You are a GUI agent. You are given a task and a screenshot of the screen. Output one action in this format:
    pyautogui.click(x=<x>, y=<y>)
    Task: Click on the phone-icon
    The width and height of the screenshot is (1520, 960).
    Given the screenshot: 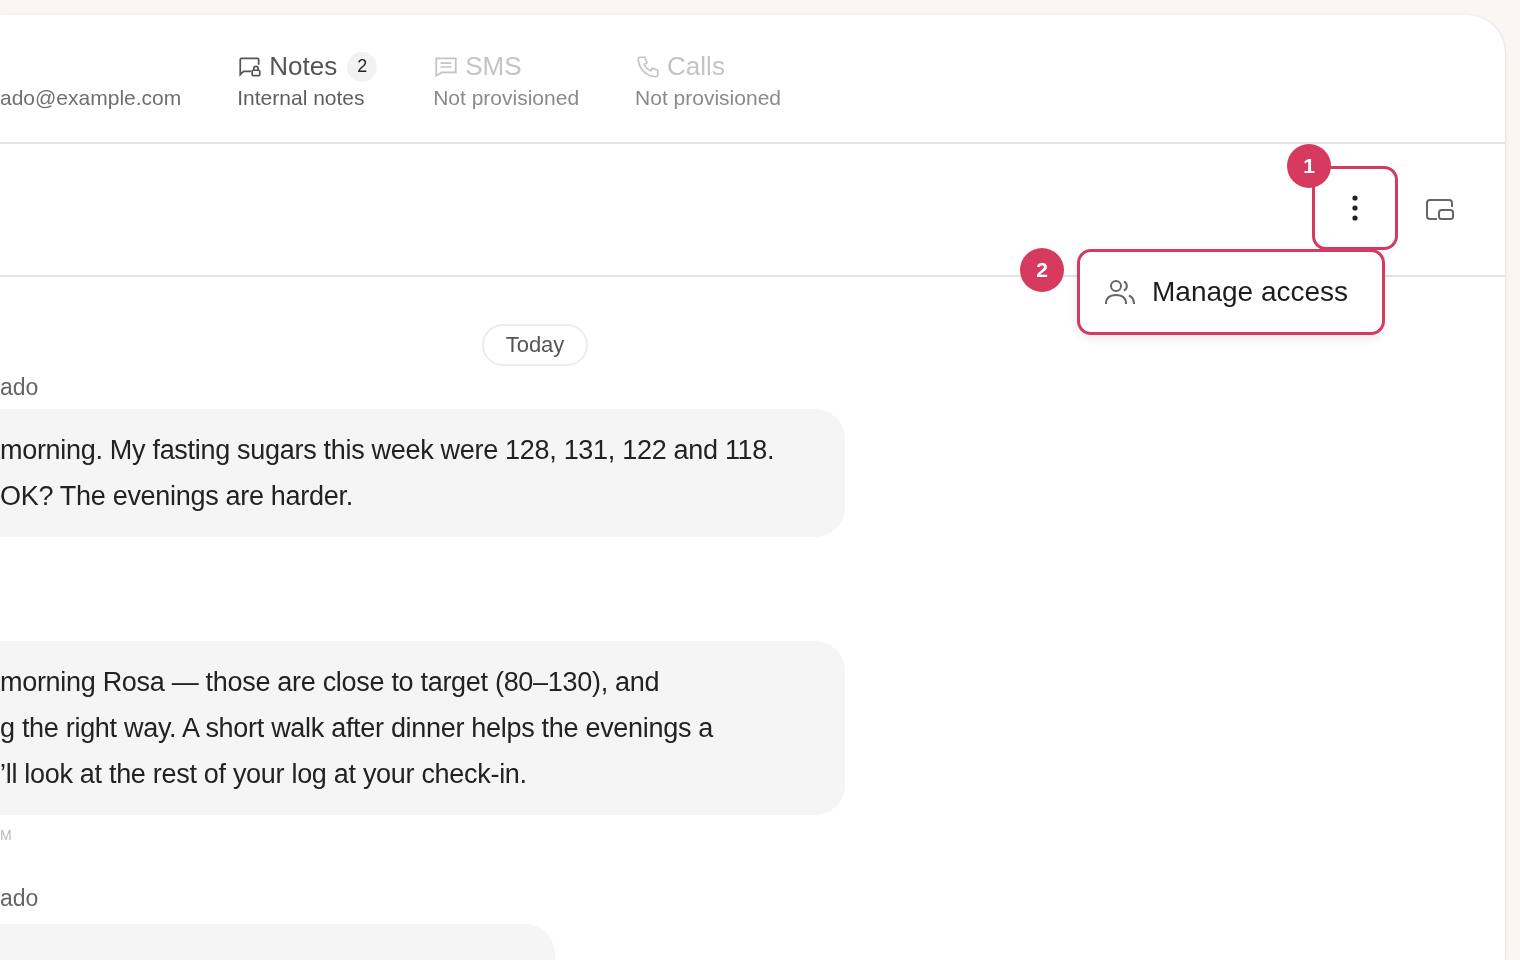 What is the action you would take?
    pyautogui.click(x=648, y=66)
    